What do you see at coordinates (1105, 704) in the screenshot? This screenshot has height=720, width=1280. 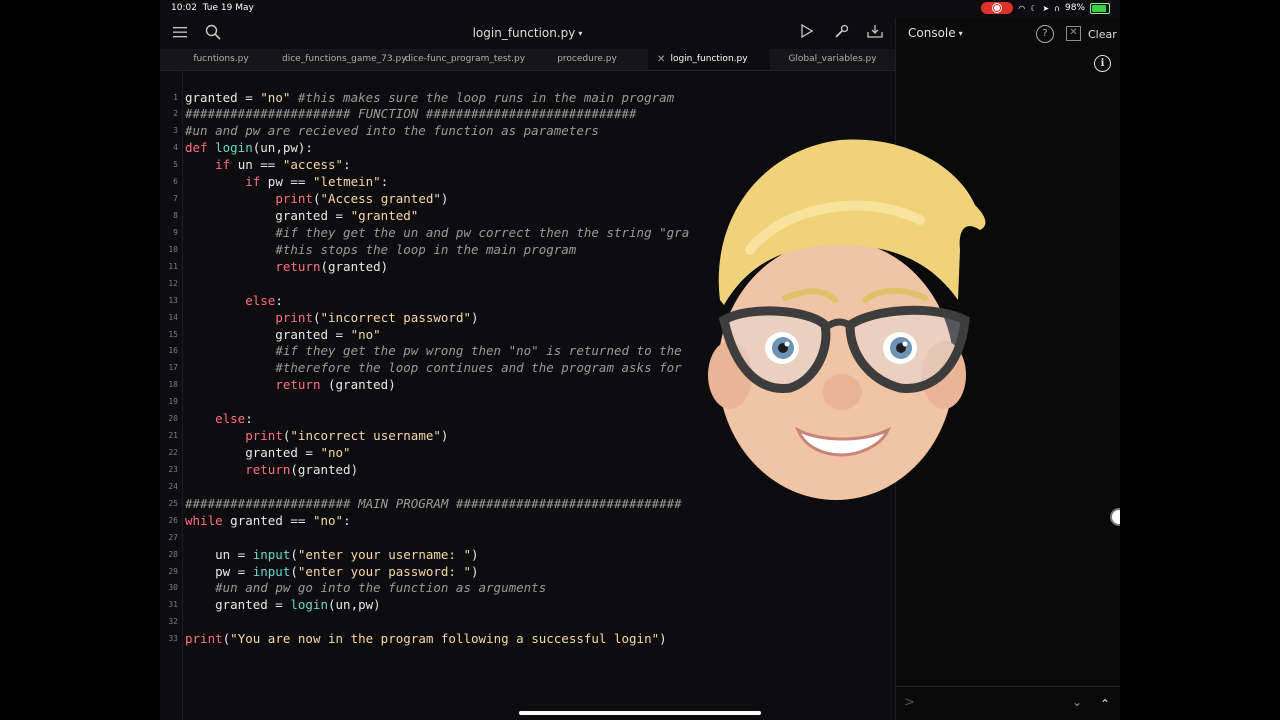 I see `chevron-up-icon: ⌃` at bounding box center [1105, 704].